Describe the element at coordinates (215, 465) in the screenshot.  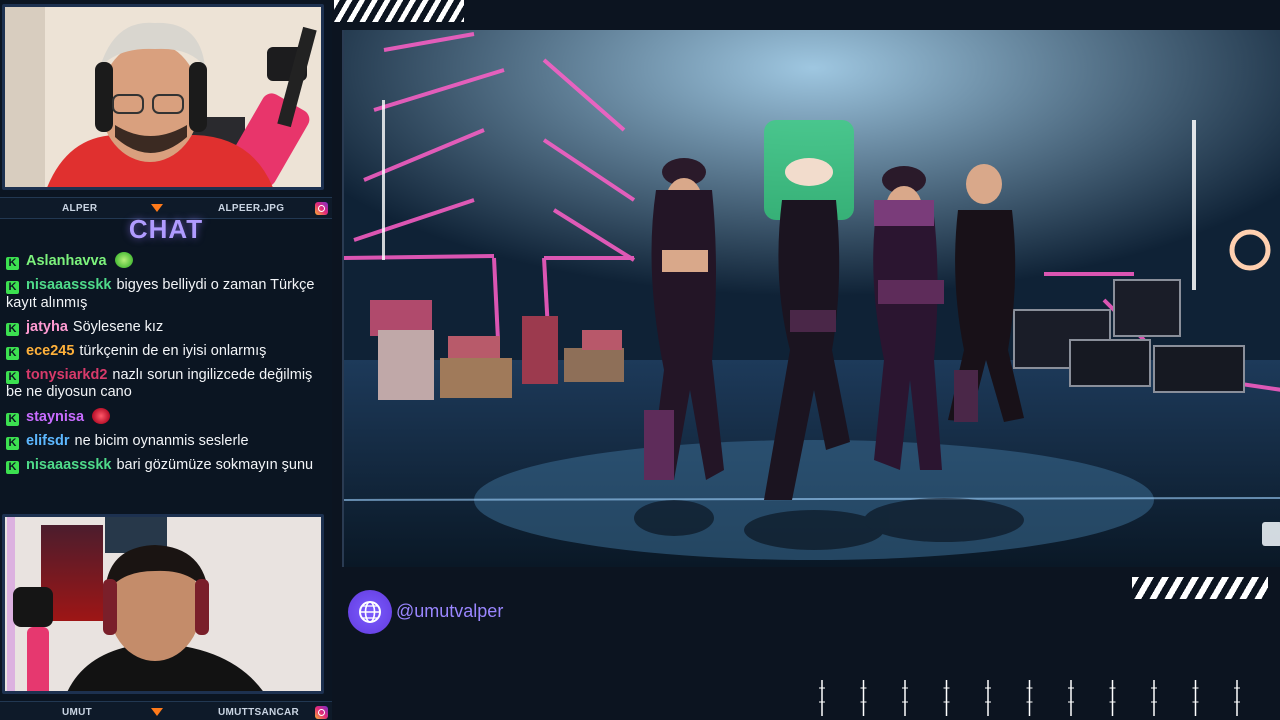
I see `chat-text: bari gözümüze sokmayın şunu` at that location.